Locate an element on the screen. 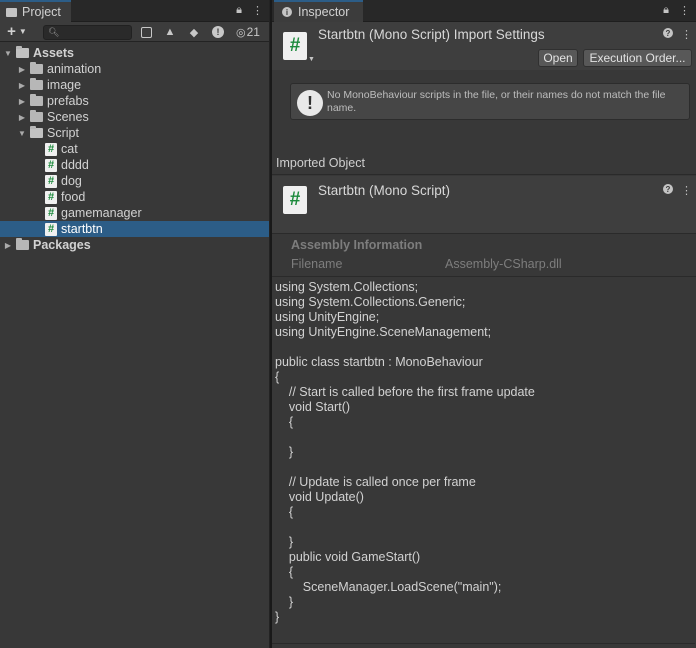 Image resolution: width=696 pixels, height=648 pixels. tab-project: Project is located at coordinates (35, 11).